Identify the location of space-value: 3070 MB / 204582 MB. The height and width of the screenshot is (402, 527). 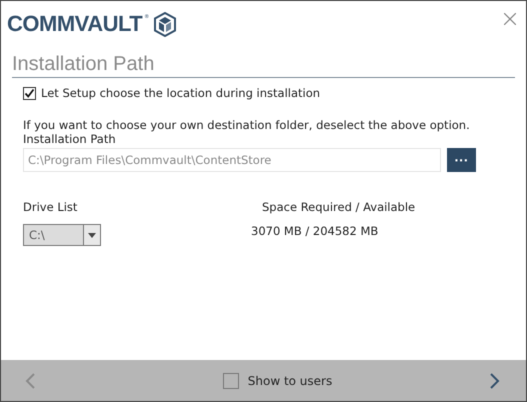
(315, 231).